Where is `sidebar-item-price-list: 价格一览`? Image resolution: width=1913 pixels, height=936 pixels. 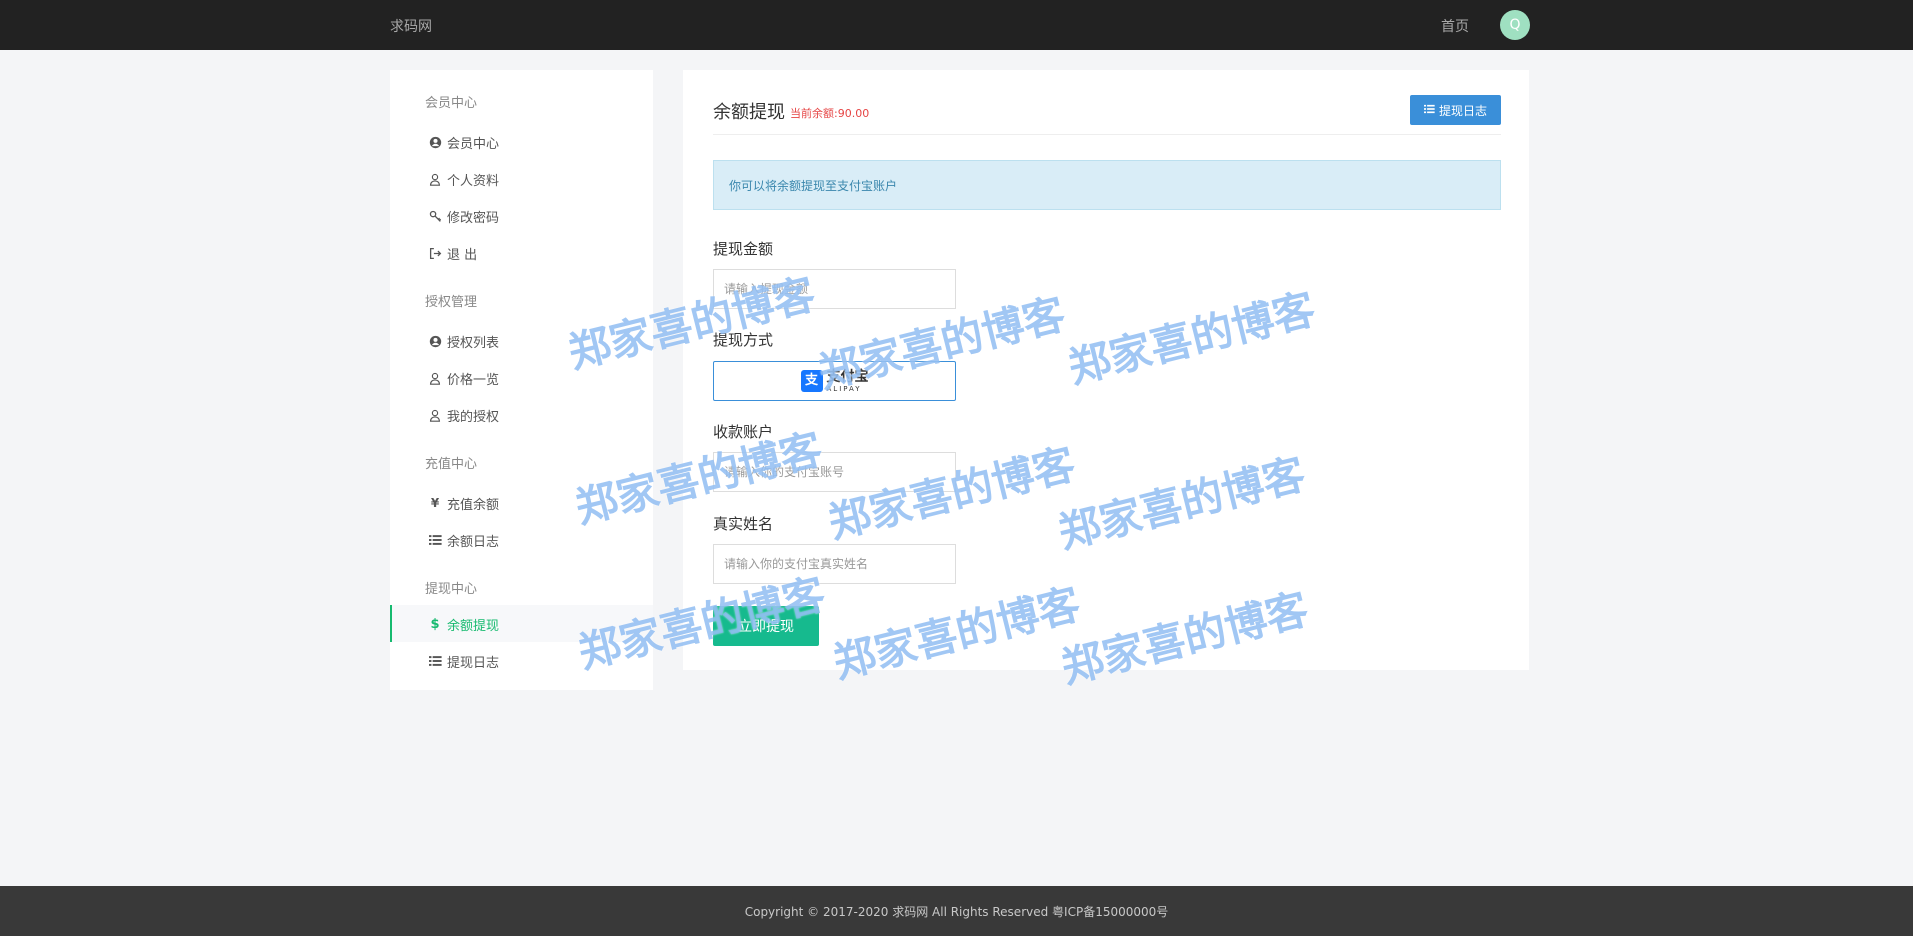
sidebar-item-price-list: 价格一览 is located at coordinates (521, 377).